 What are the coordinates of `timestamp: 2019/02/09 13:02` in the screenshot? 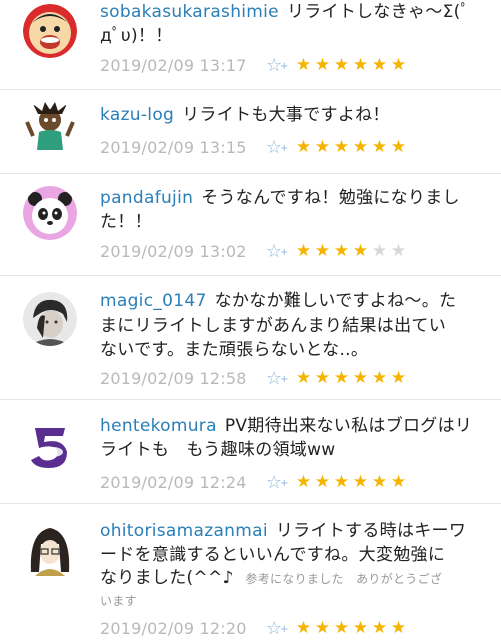 It's located at (173, 251).